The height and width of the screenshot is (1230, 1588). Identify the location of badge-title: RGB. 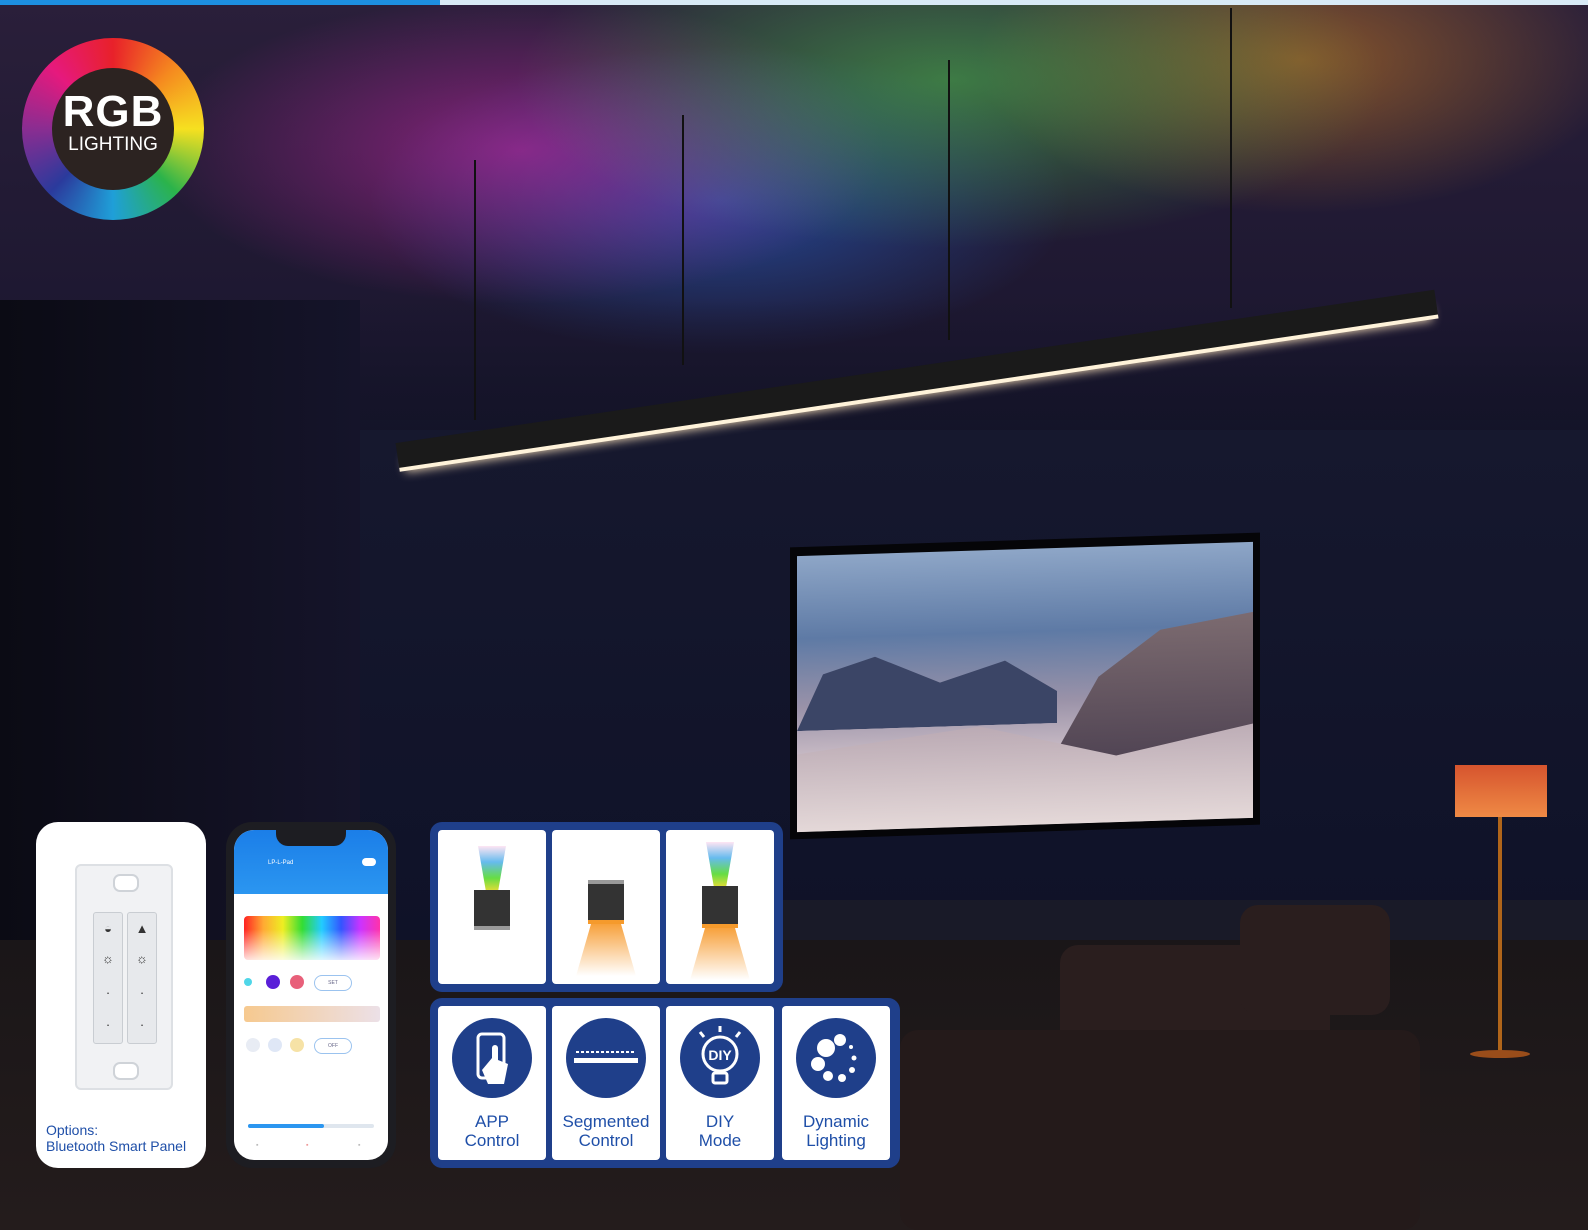
(113, 111).